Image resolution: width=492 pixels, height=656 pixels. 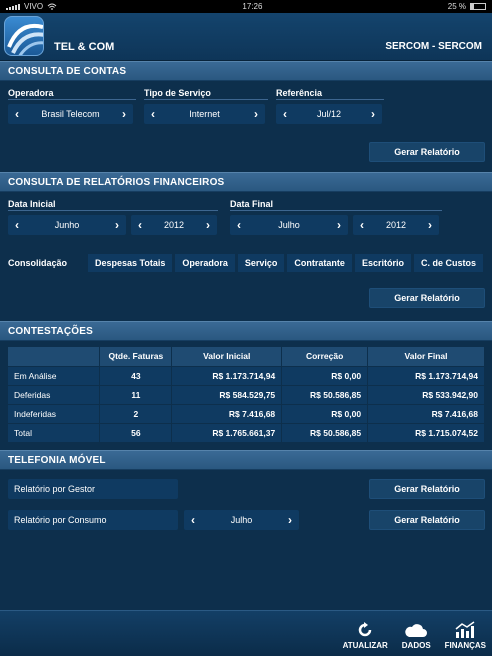 I want to click on data-inicial-label: Data Inicial, so click(x=32, y=204).